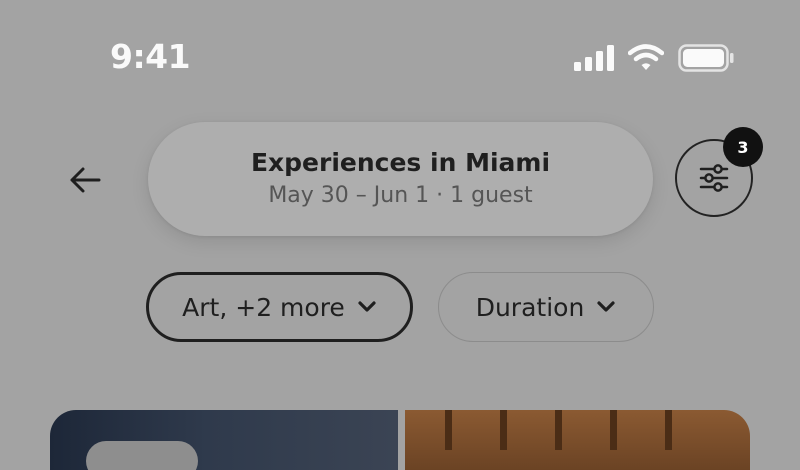 The width and height of the screenshot is (800, 470). I want to click on filters-count-badge: 3, so click(743, 147).